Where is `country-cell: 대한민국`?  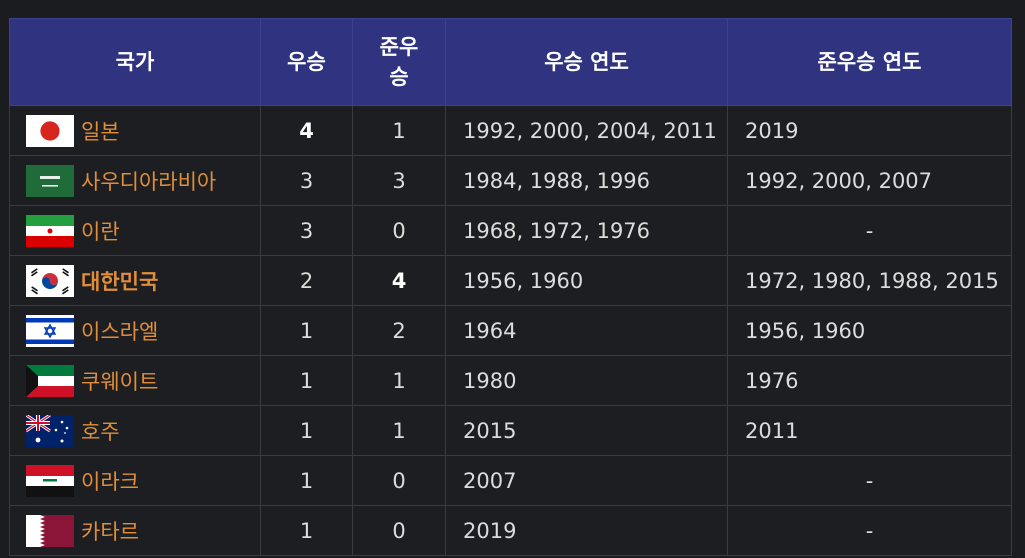
country-cell: 대한민국 is located at coordinates (135, 280).